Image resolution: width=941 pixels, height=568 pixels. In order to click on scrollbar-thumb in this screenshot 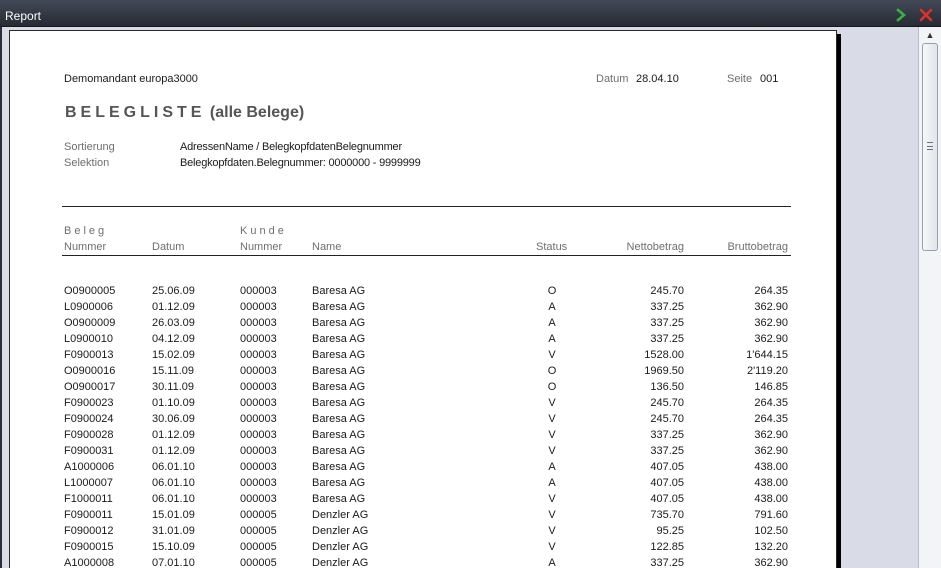, I will do `click(930, 147)`.